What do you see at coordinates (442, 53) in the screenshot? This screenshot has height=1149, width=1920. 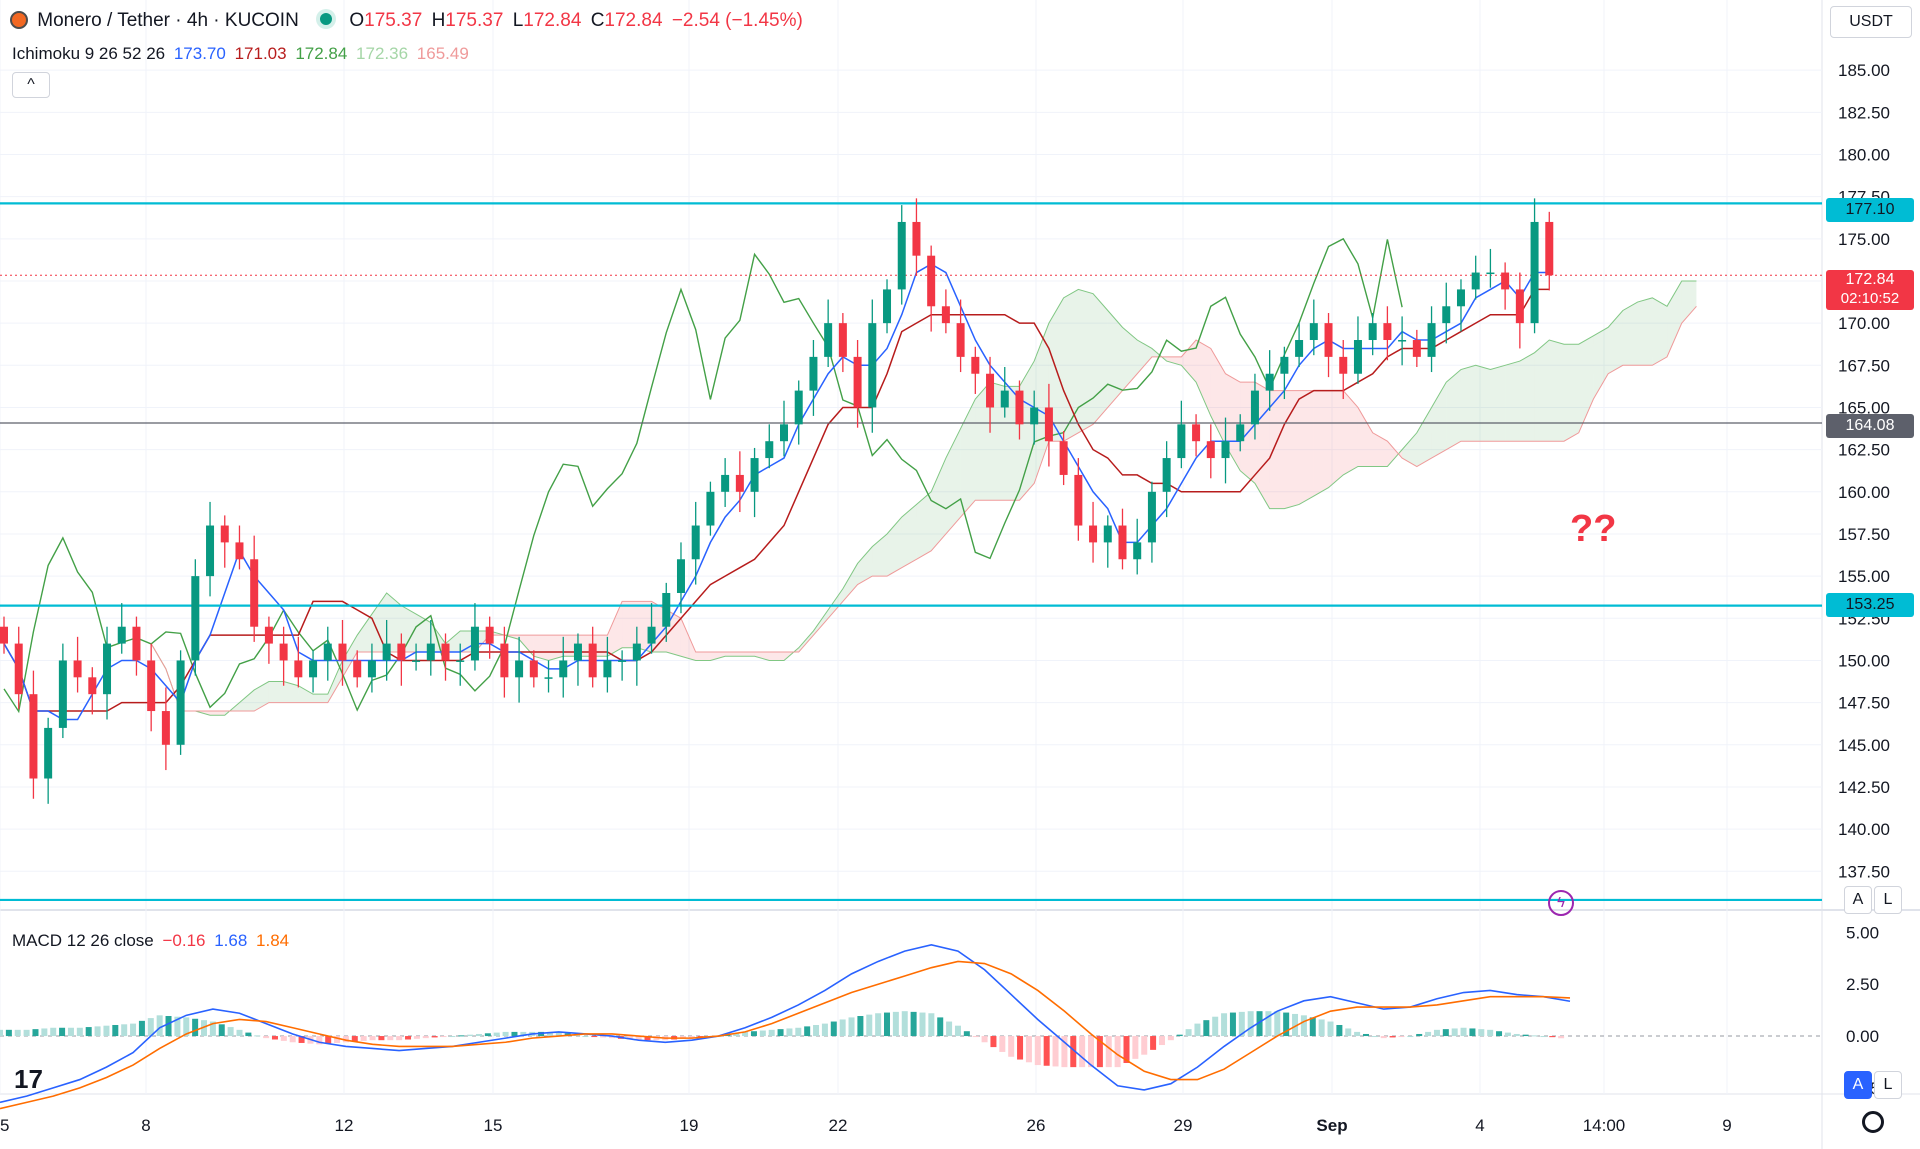 I see `ichimoku-value-span-b: 165.49` at bounding box center [442, 53].